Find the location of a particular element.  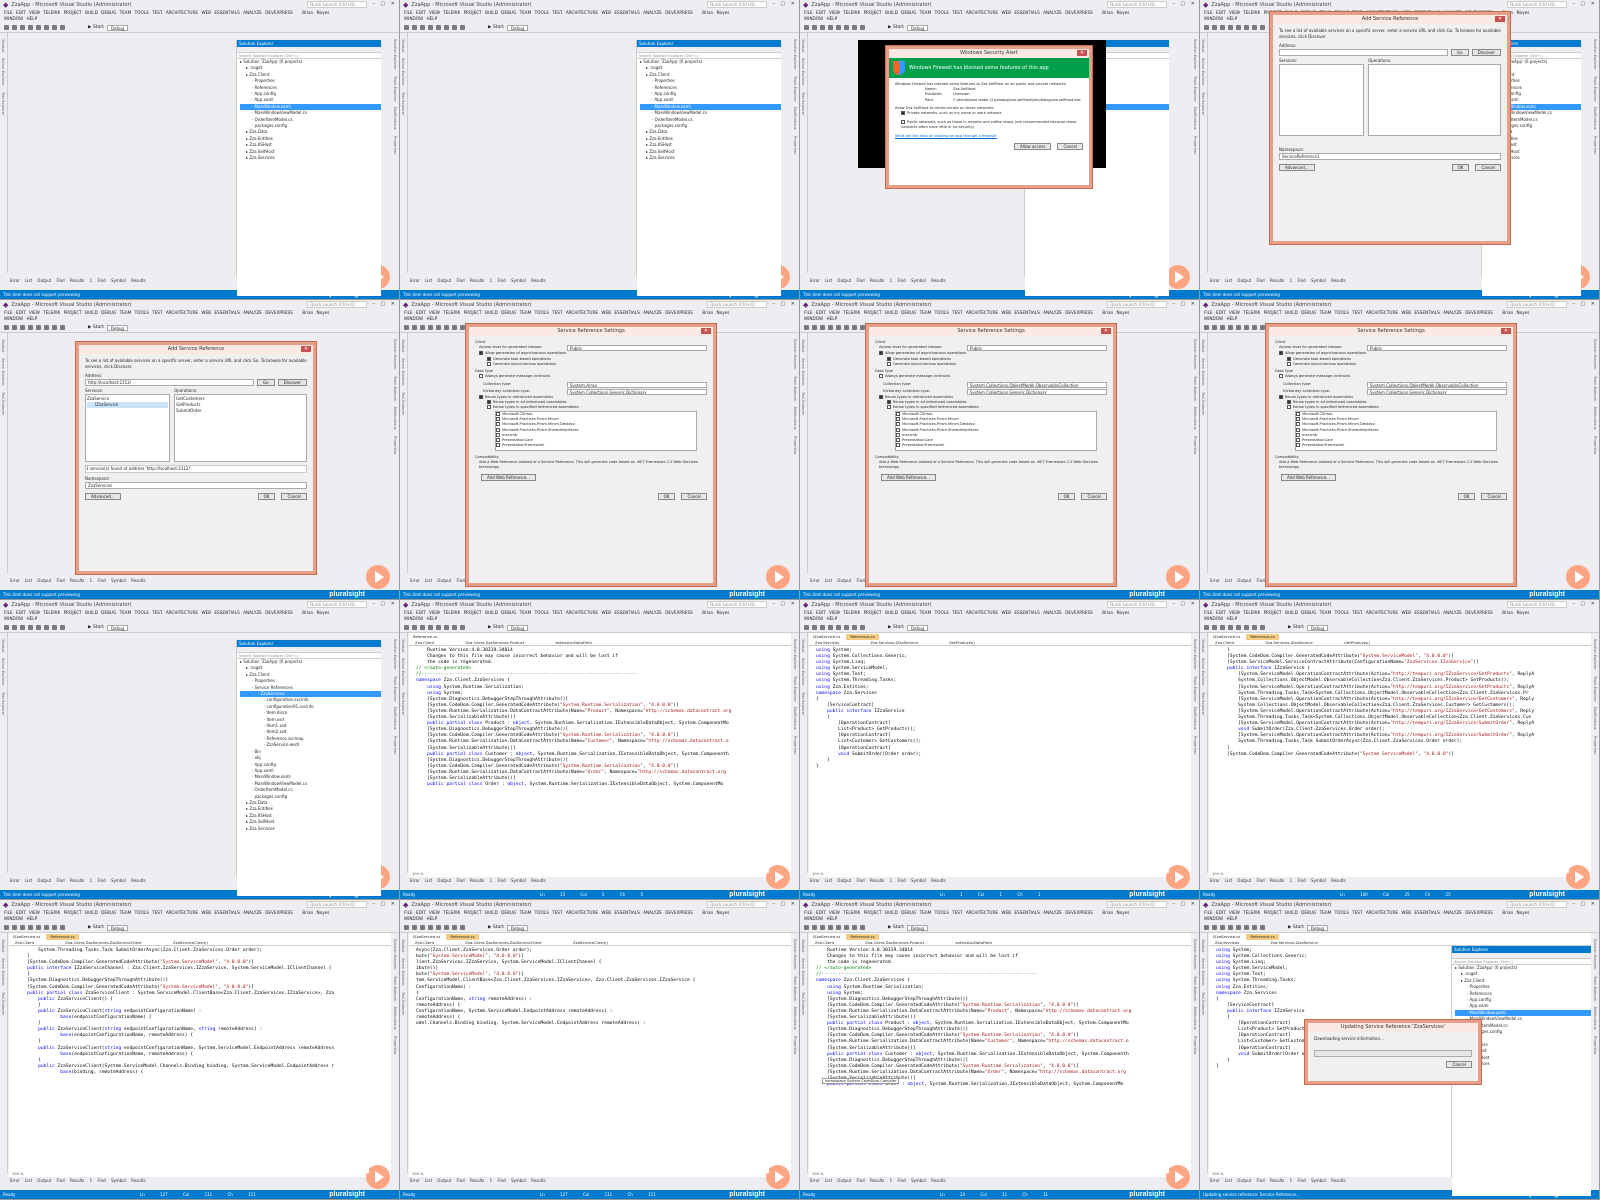

cancel-button: Cancel is located at coordinates (1488, 167).